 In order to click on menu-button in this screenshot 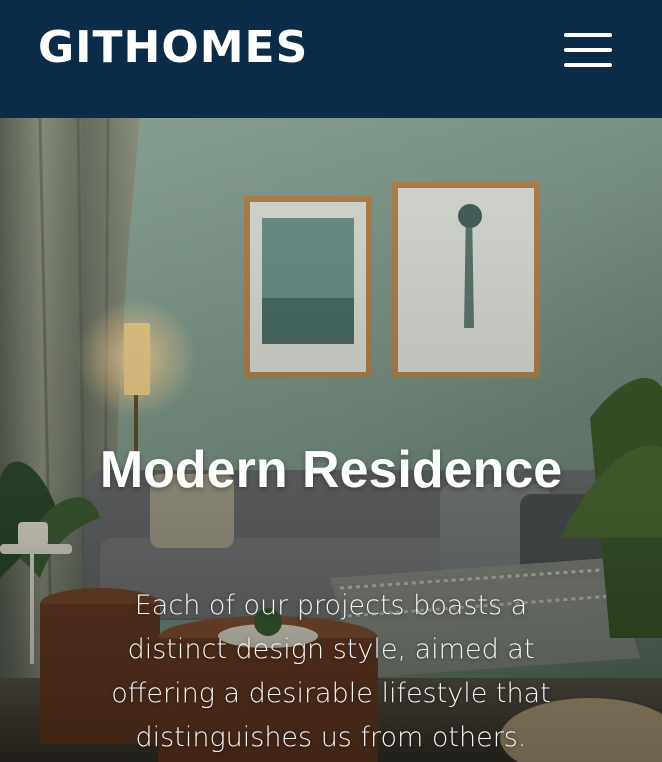, I will do `click(588, 50)`.